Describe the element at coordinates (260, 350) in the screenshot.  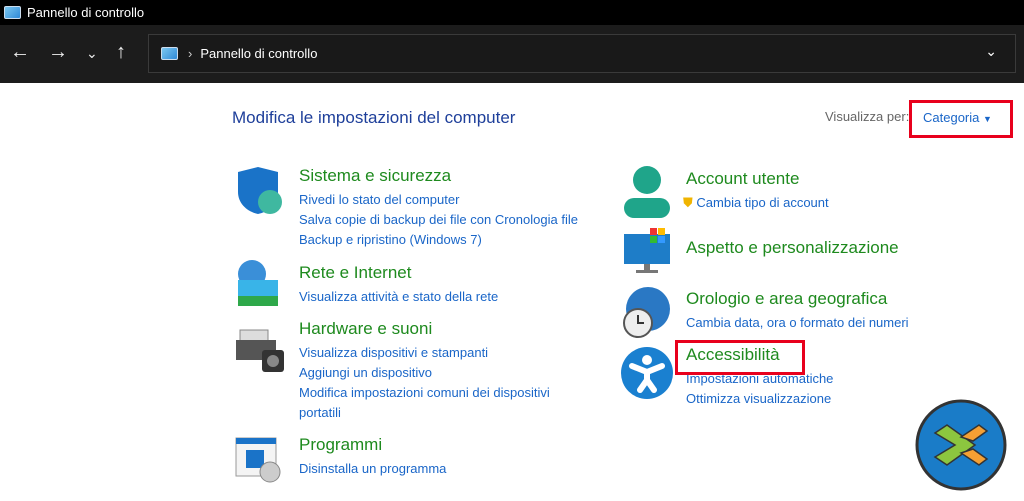
I see `printer-icon` at that location.